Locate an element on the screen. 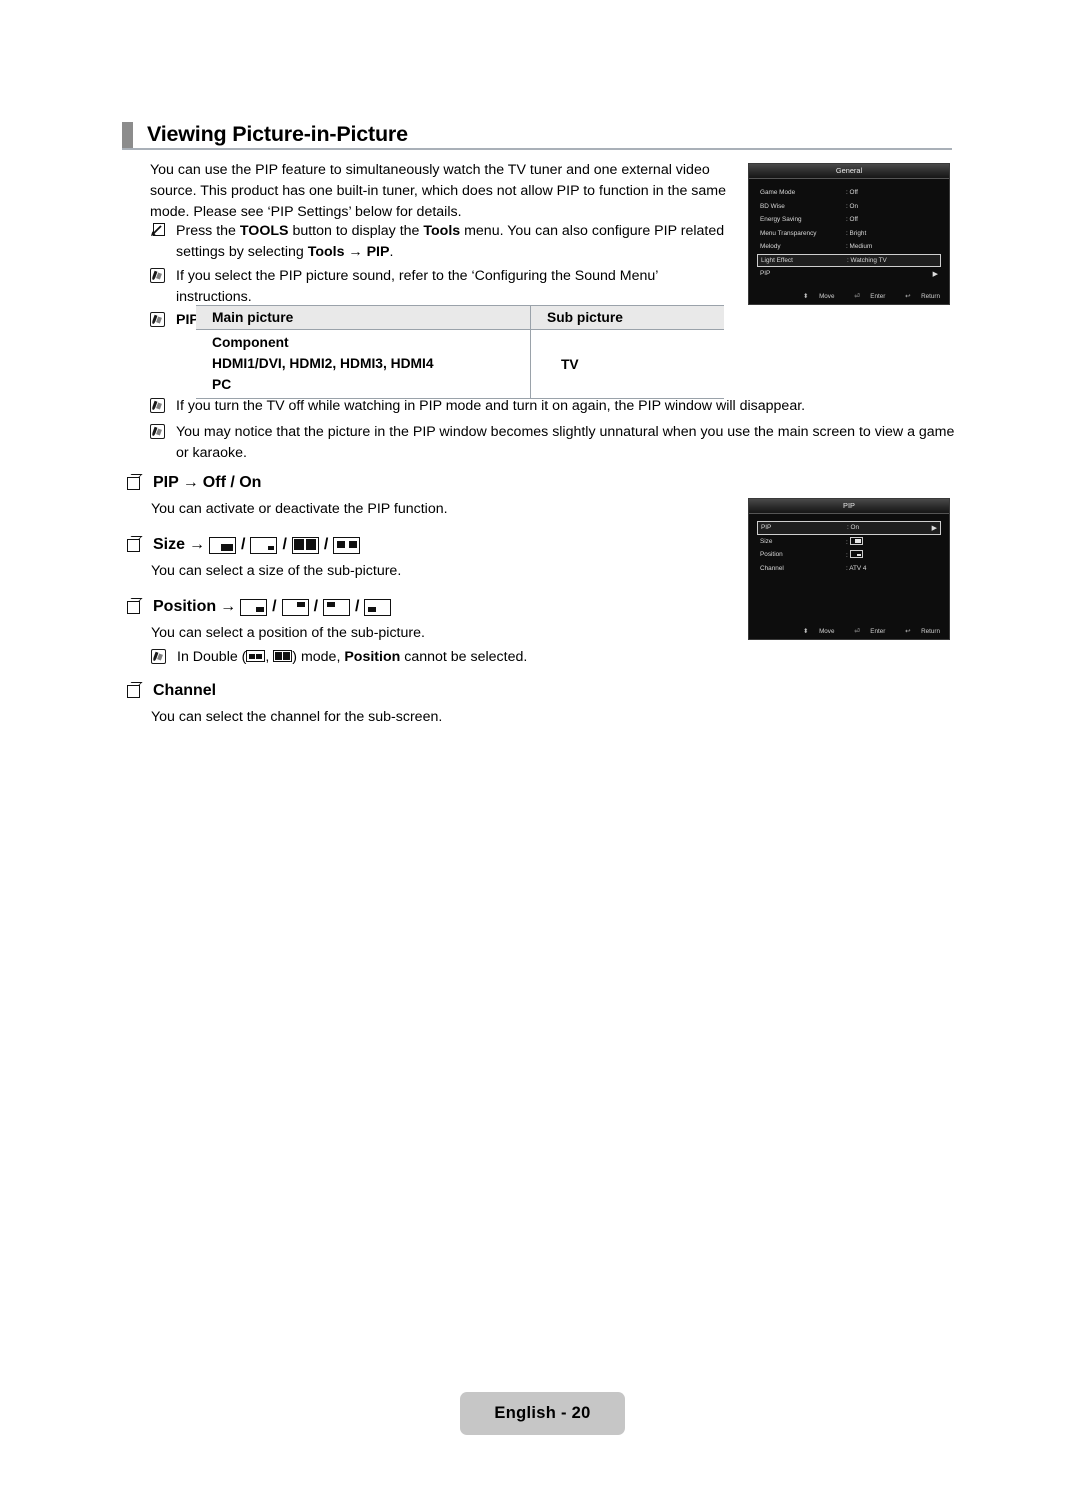 The width and height of the screenshot is (1080, 1488). main-source-1: Component is located at coordinates (250, 342).